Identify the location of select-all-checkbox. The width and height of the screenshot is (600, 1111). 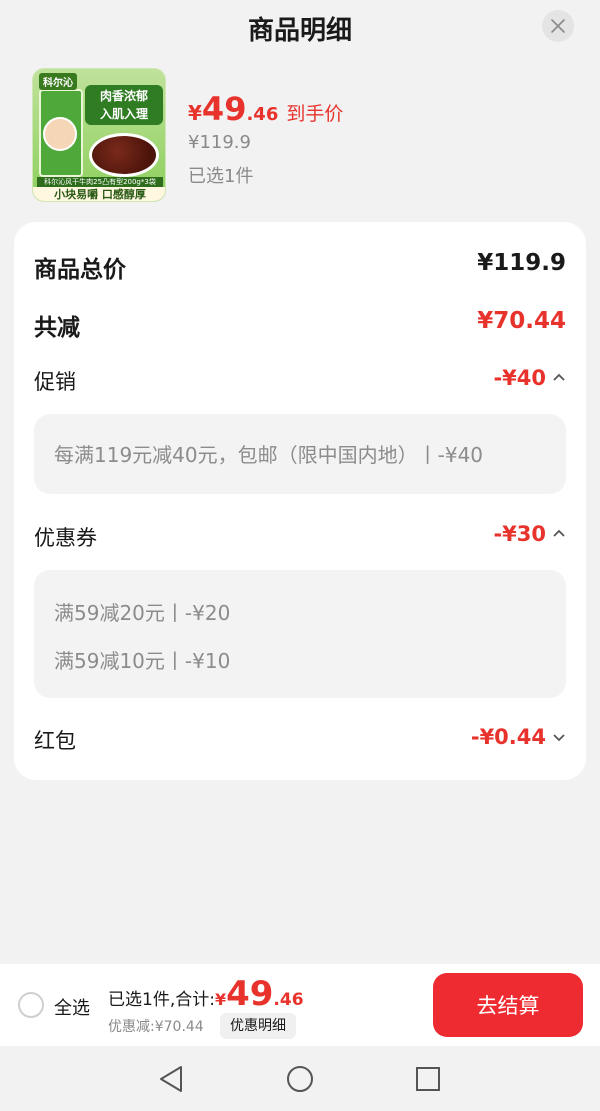
(31, 1005).